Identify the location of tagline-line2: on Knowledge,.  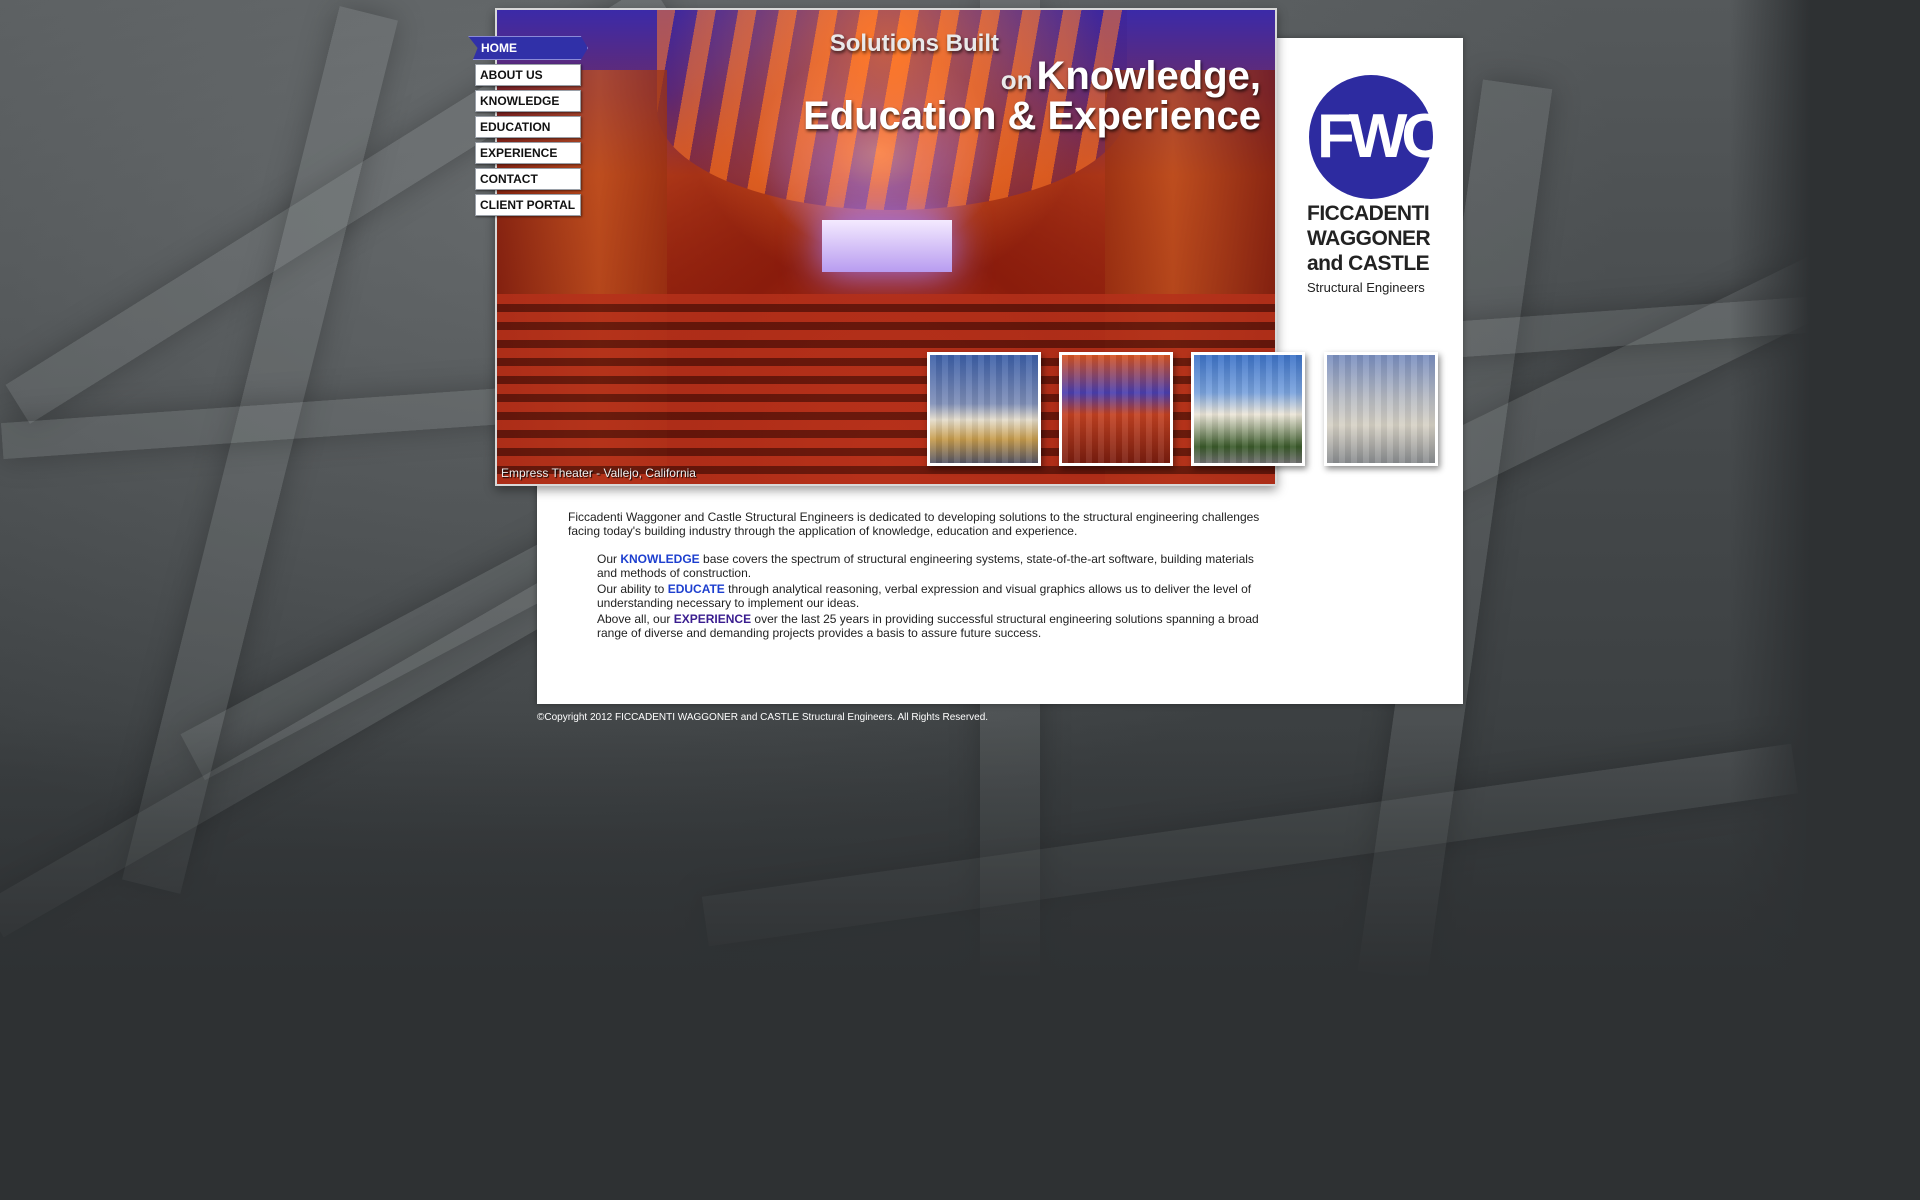
(1032, 76).